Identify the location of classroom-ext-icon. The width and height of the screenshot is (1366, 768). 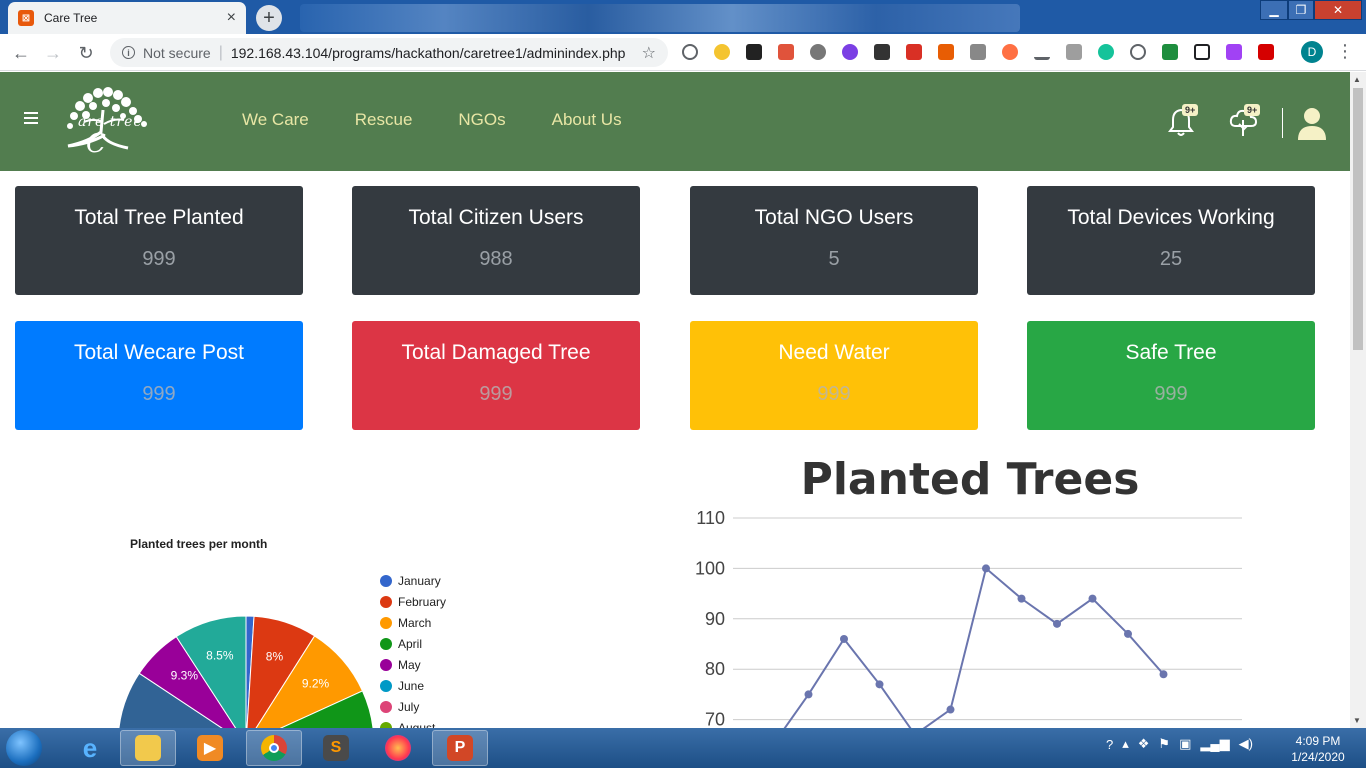
(1170, 52).